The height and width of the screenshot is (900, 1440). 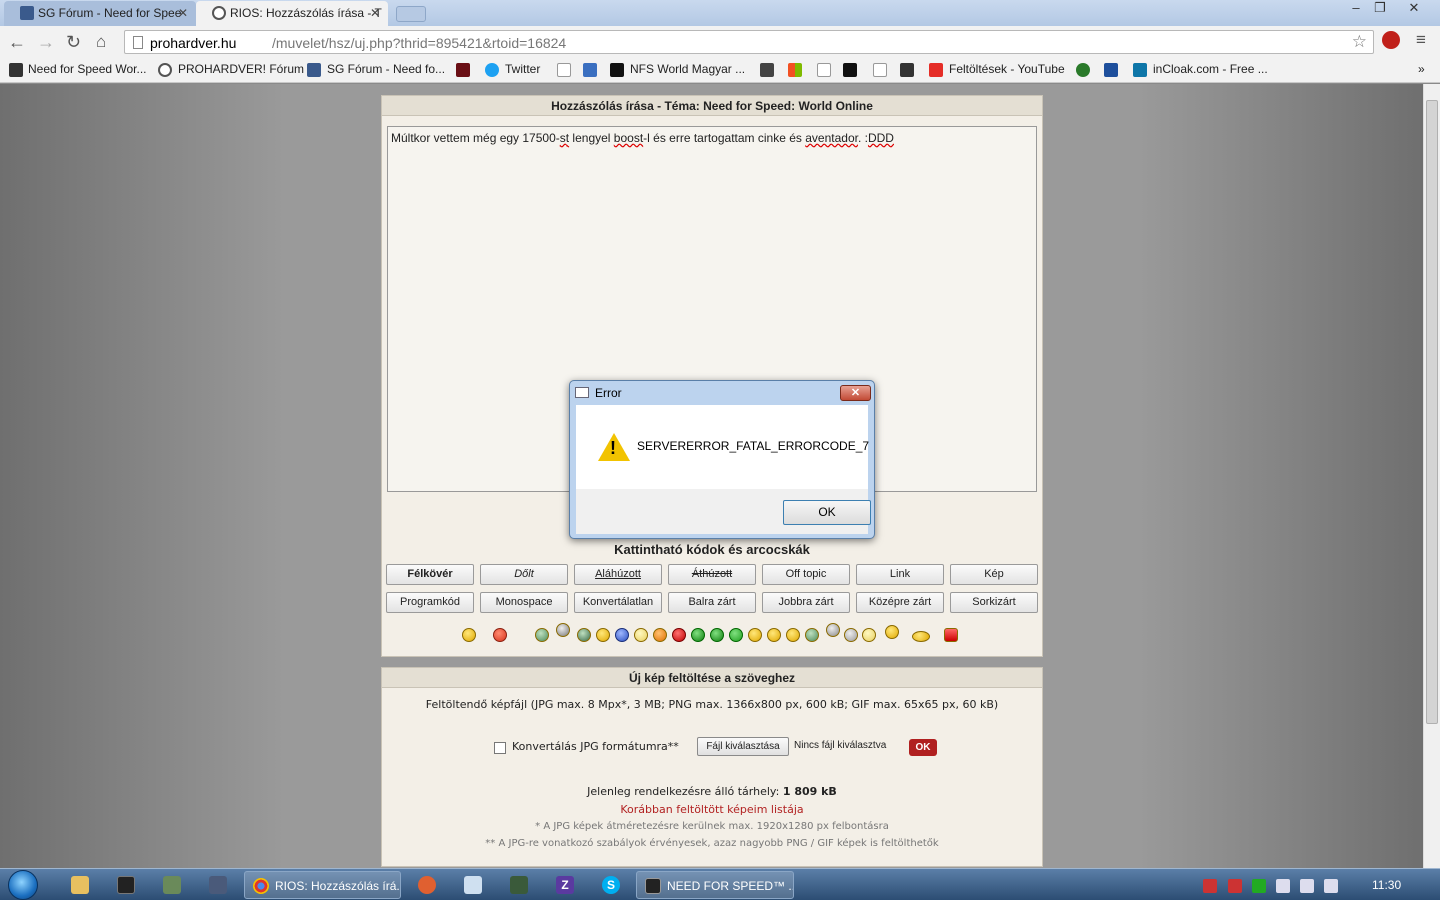 I want to click on menu-icon: ≡, so click(x=1421, y=40).